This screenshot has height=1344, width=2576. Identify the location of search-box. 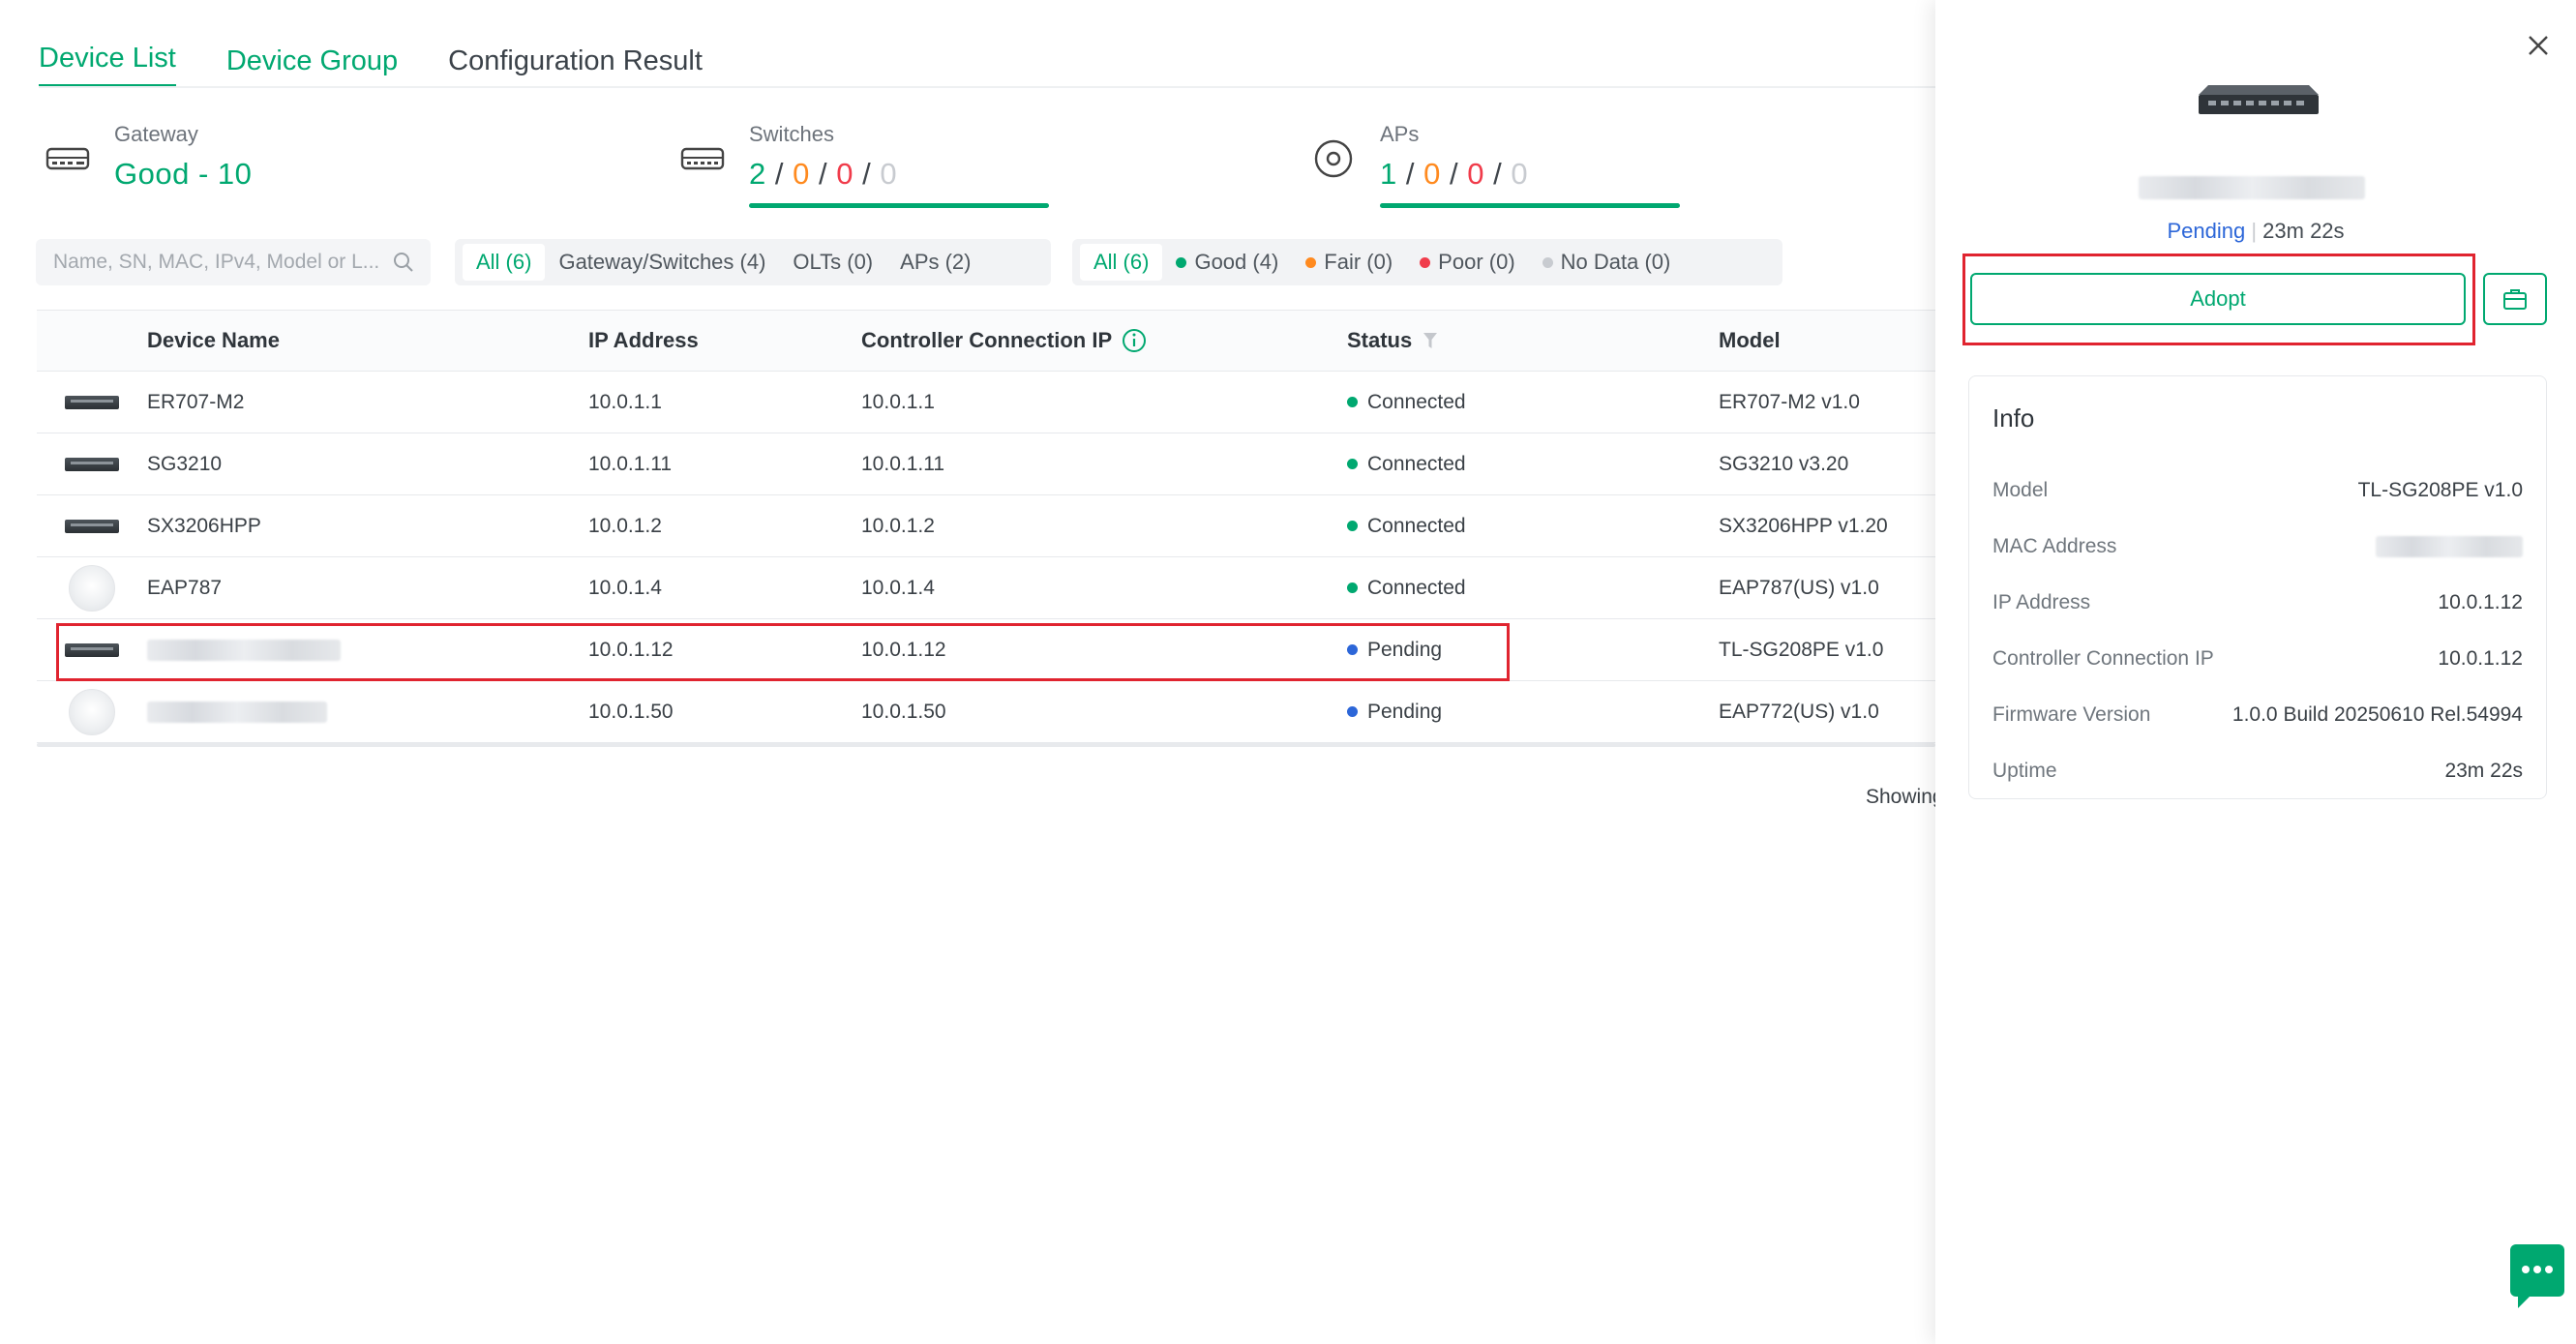
(233, 262).